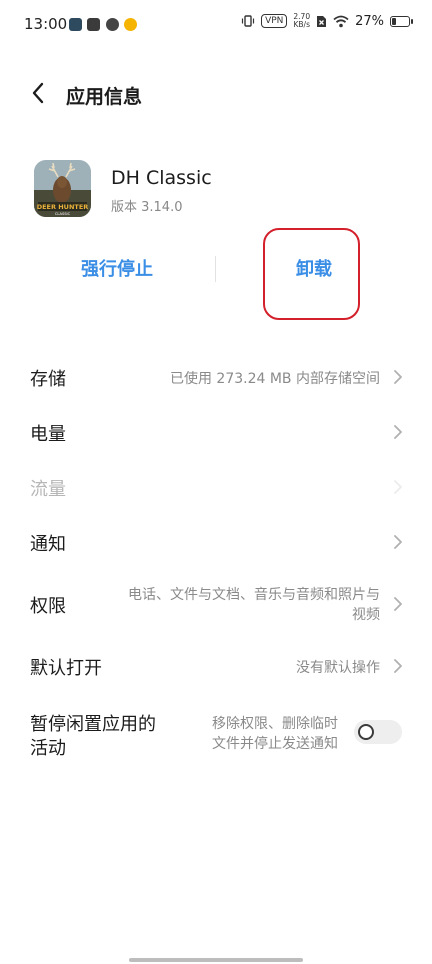 This screenshot has height=964, width=432. I want to click on back-arrow-icon, so click(38, 93).